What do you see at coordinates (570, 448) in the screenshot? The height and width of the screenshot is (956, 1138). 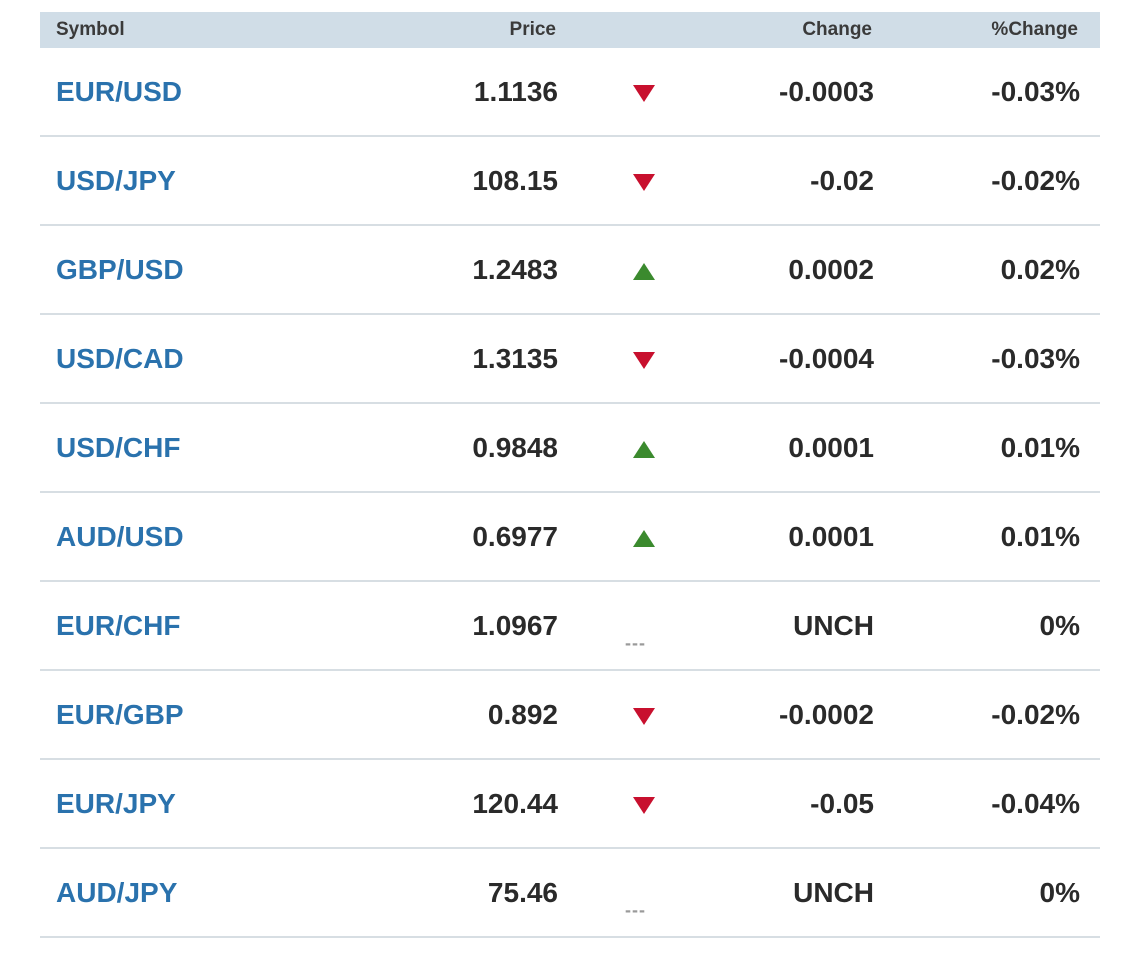 I see `table-row: USD/CHF 0.9848 0.0001 0.01%` at bounding box center [570, 448].